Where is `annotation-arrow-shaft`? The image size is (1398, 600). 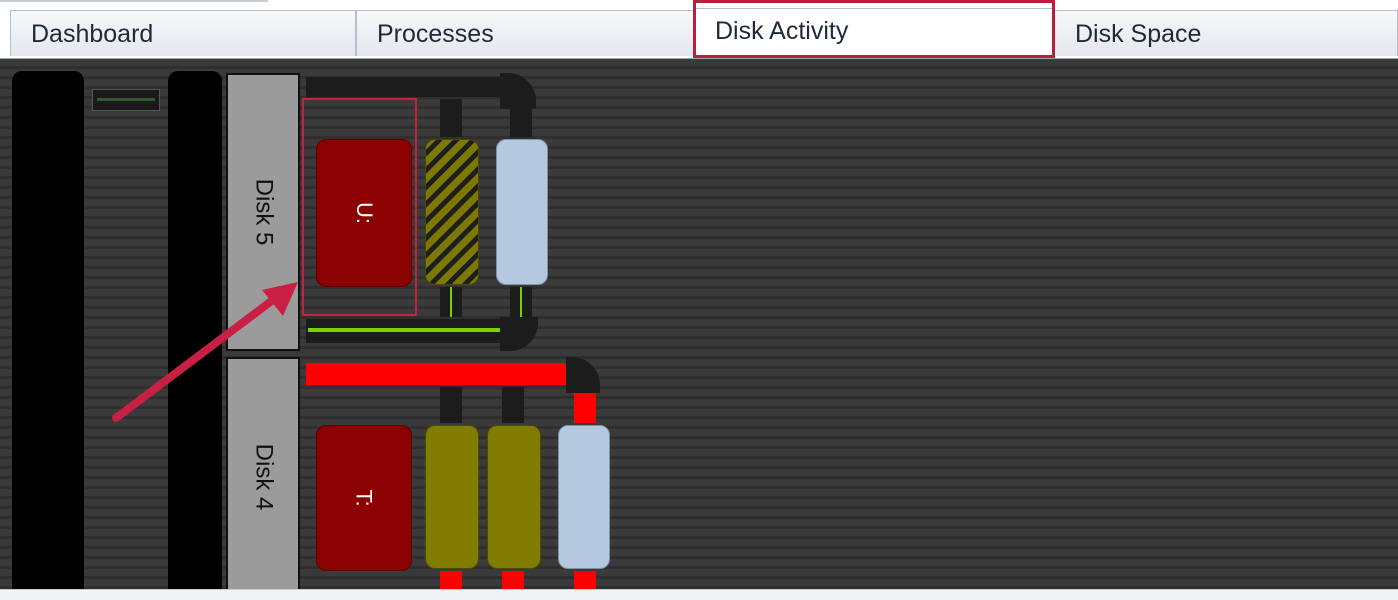 annotation-arrow-shaft is located at coordinates (197, 357).